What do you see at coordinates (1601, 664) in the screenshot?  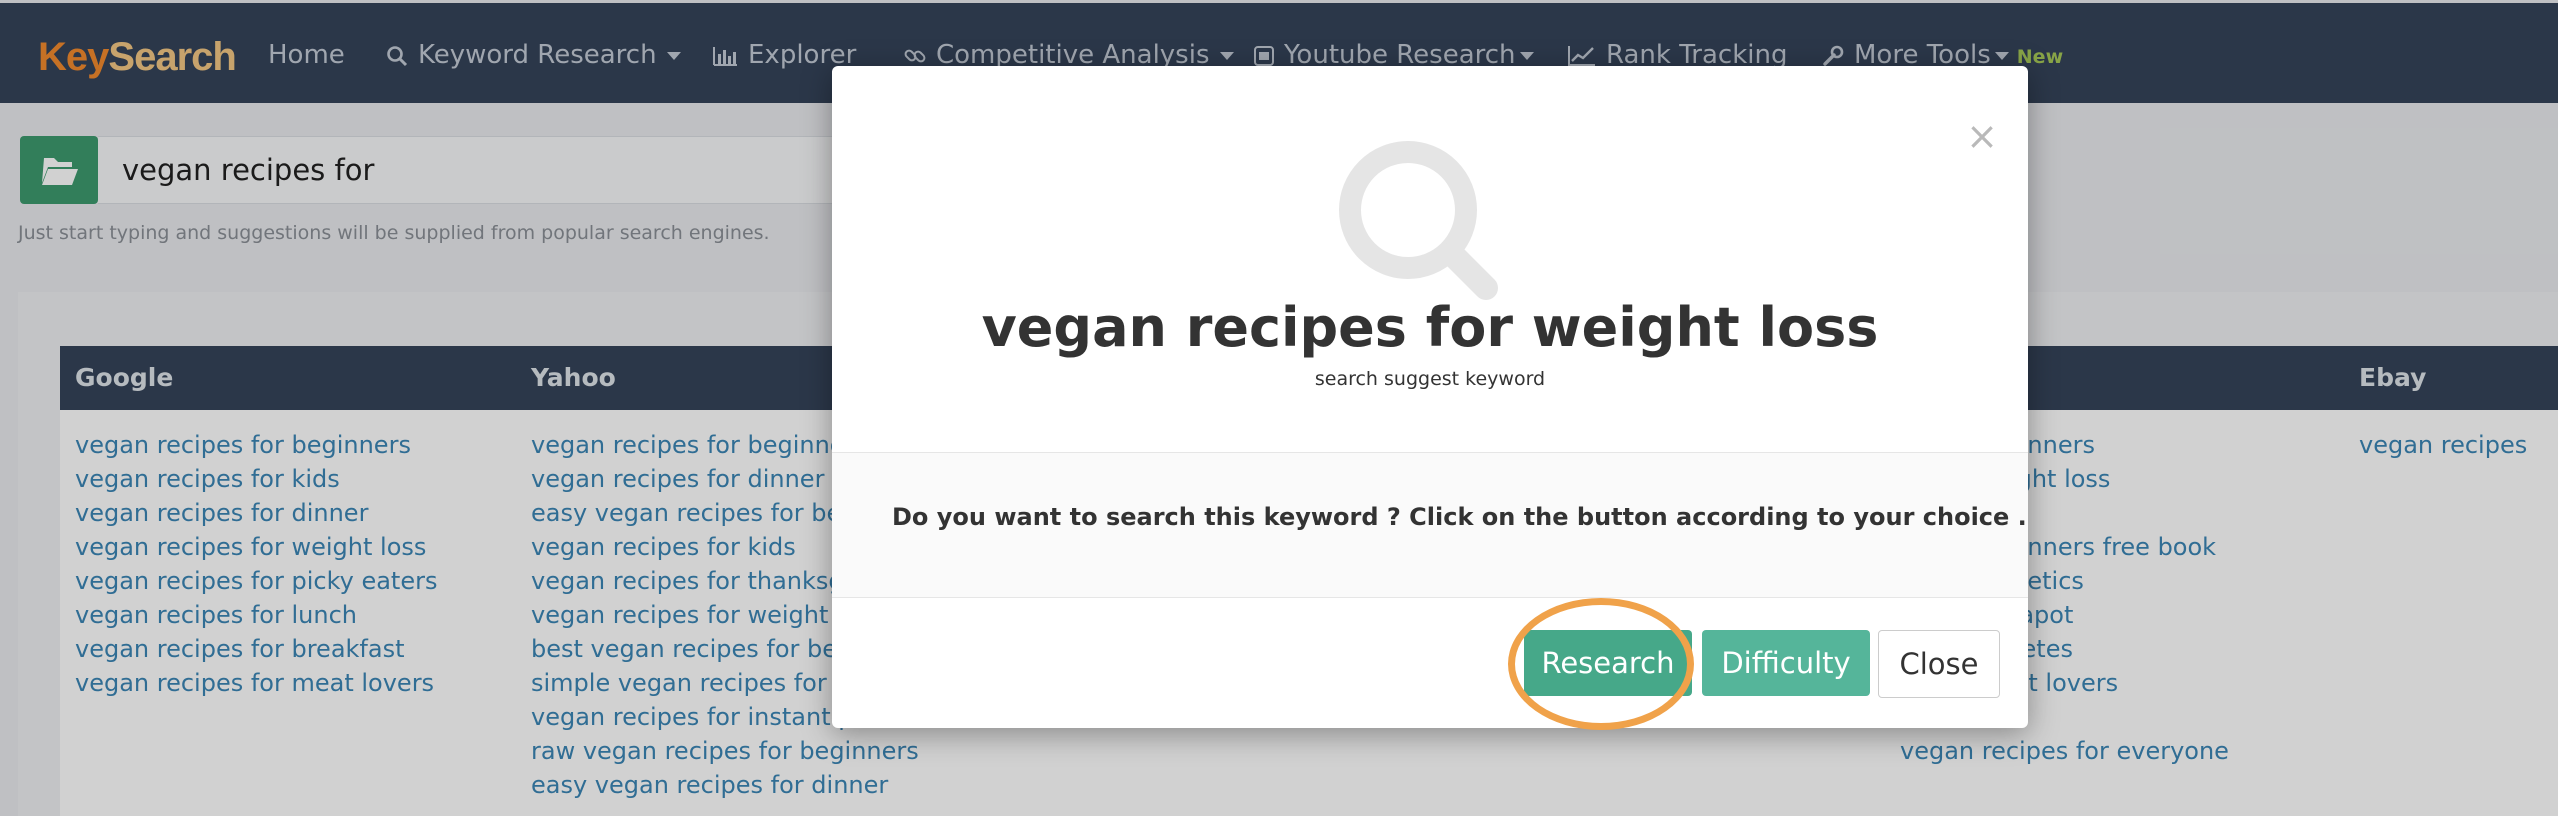 I see `highlight-ring-annotation` at bounding box center [1601, 664].